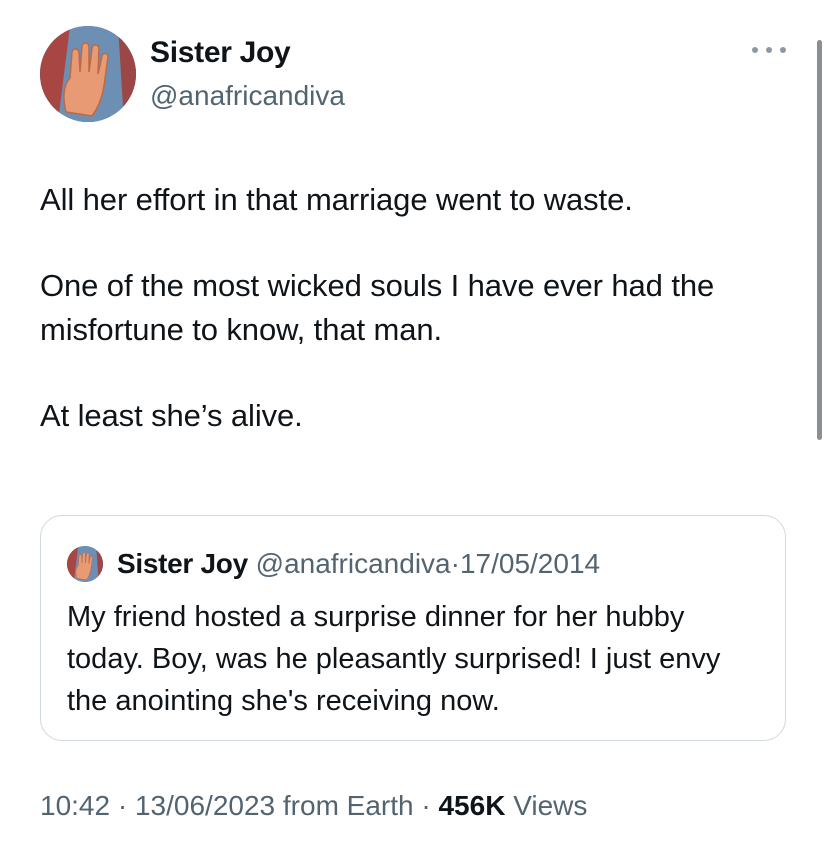 This screenshot has width=828, height=843. I want to click on author-name: Sister Joy, so click(220, 53).